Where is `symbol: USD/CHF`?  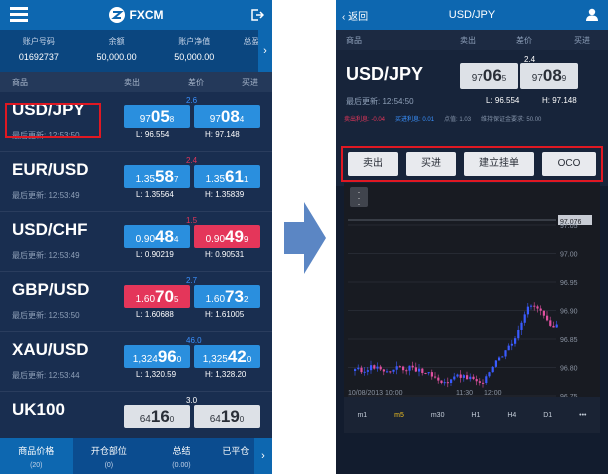
symbol: USD/CHF is located at coordinates (50, 229).